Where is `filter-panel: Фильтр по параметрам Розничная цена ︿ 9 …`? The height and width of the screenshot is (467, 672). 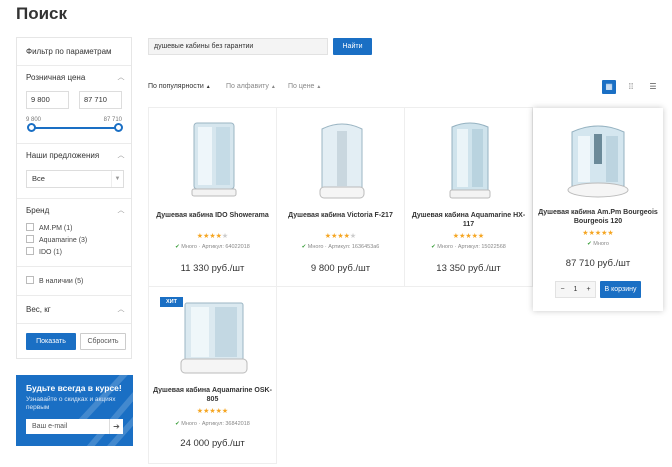
filter-panel: Фильтр по параметрам Розничная цена ︿ 9 … is located at coordinates (74, 198).